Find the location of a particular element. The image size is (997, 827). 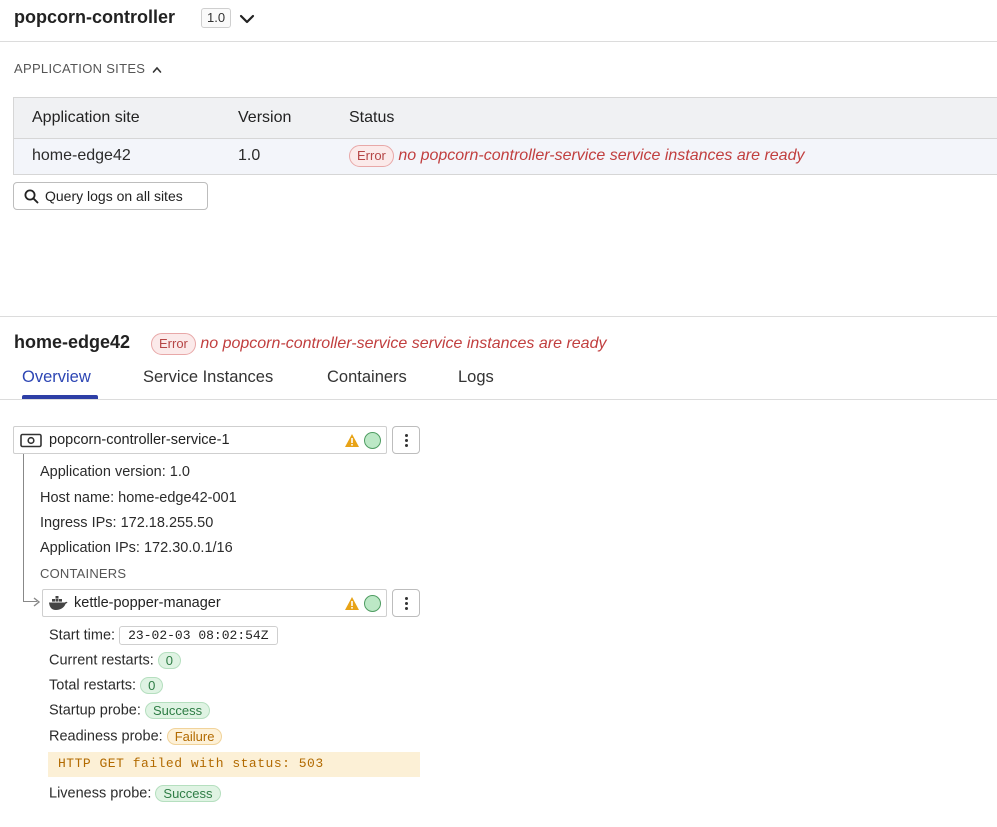

service-icon is located at coordinates (31, 440).